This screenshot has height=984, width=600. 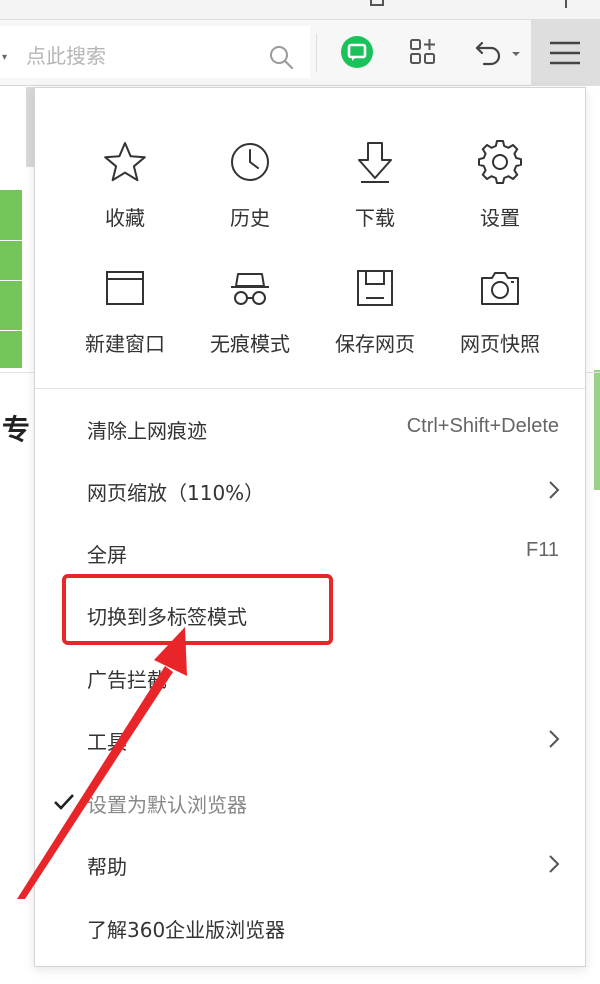 I want to click on menu-item-ad-block: 广告拦截, so click(x=310, y=677).